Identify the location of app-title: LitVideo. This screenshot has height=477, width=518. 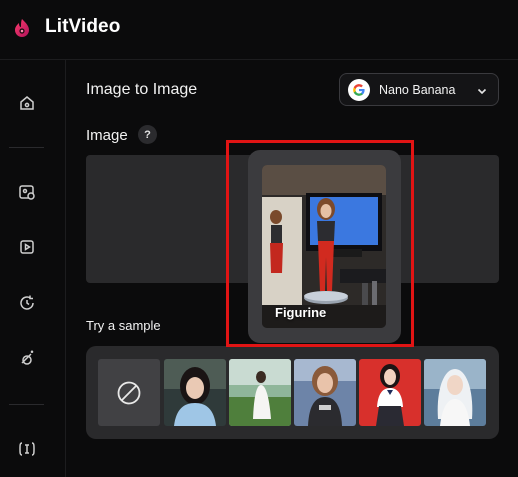
(82, 27).